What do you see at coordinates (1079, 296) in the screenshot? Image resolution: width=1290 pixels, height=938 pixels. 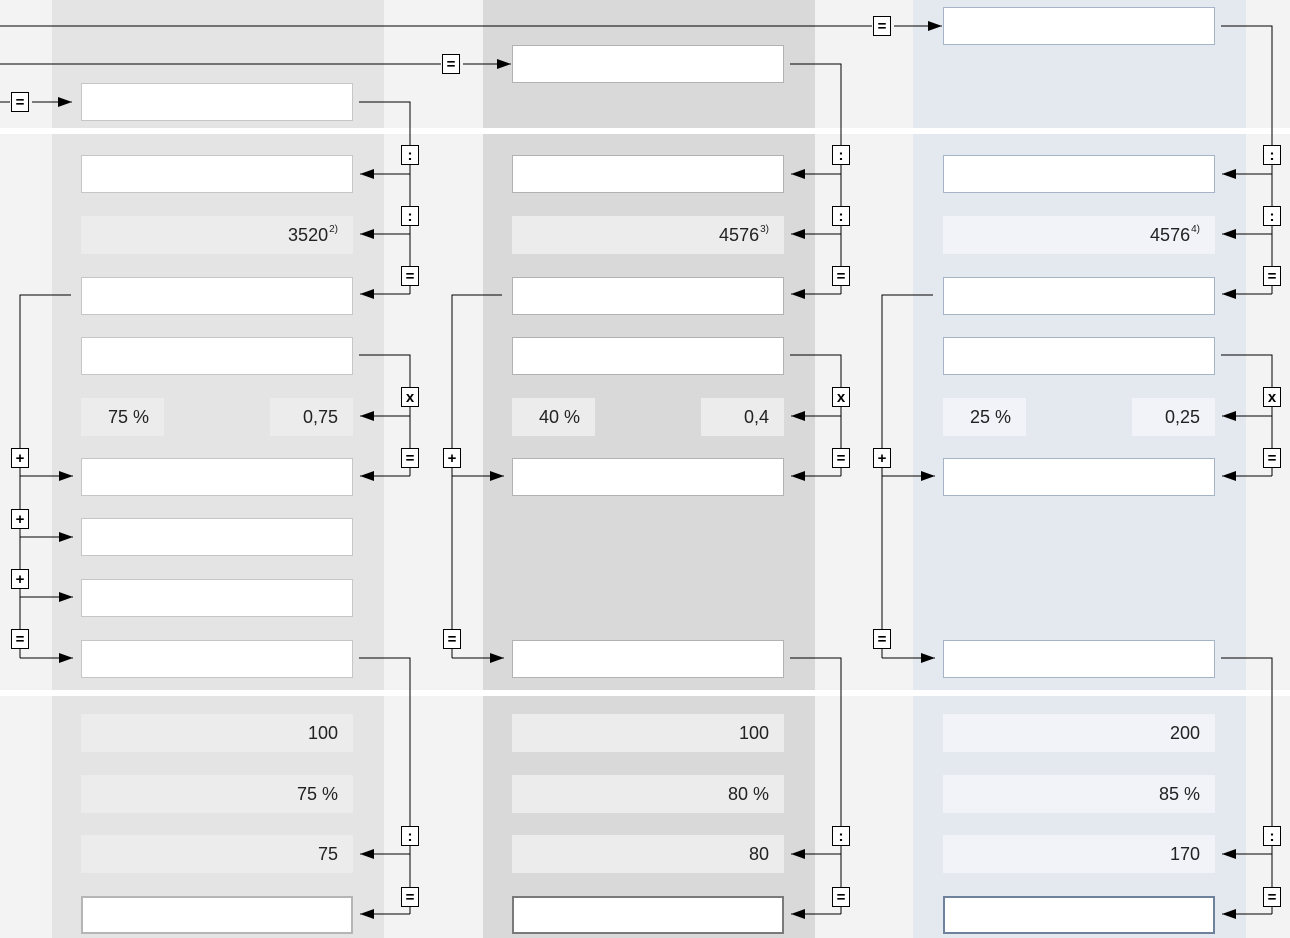 I see `input-field-c-row3` at bounding box center [1079, 296].